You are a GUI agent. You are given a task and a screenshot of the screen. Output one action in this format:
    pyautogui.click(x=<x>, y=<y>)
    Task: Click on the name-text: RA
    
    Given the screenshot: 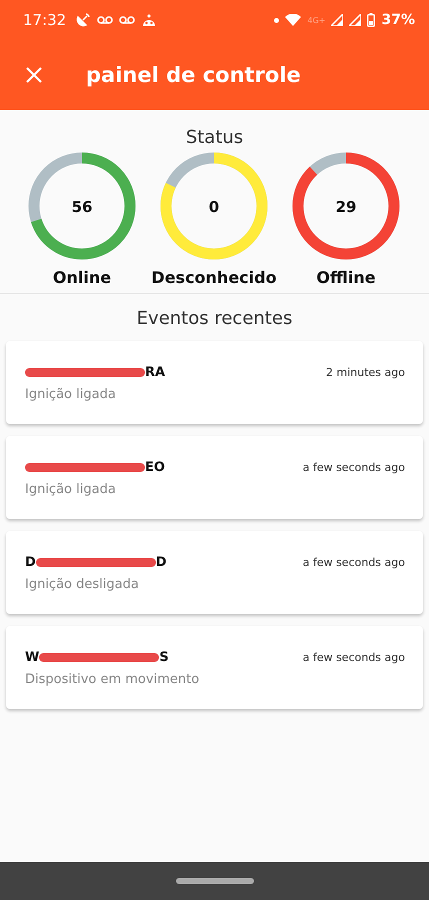 What is the action you would take?
    pyautogui.click(x=155, y=372)
    